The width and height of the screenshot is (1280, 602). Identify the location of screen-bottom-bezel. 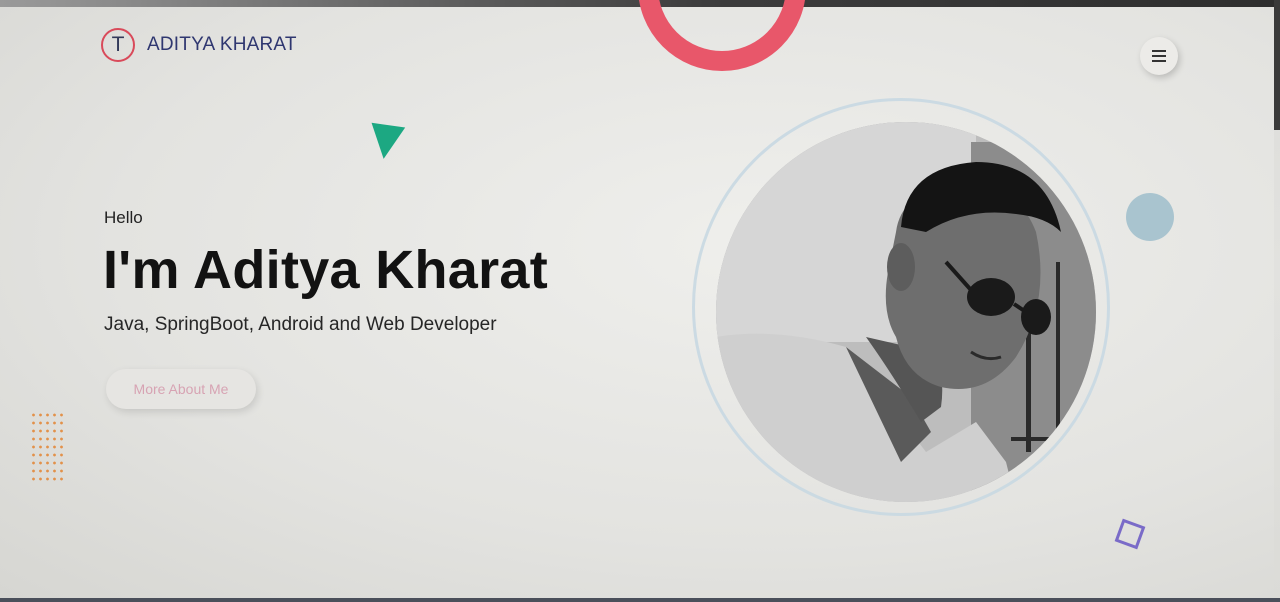
(640, 600).